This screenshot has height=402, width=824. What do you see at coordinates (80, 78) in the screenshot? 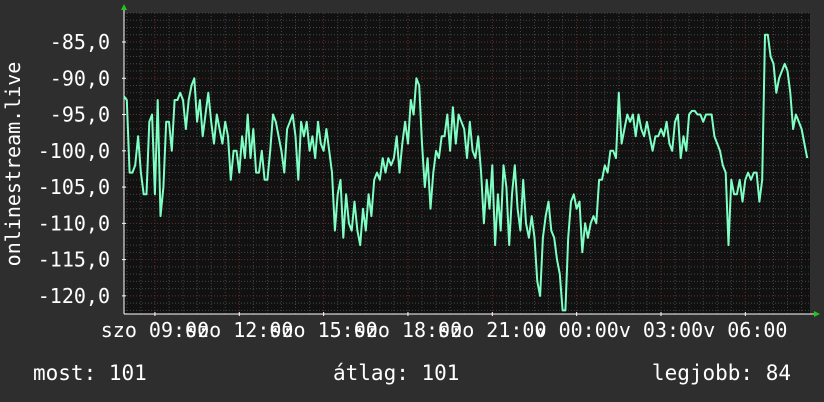
I see `y-tick-label: -90,0` at bounding box center [80, 78].